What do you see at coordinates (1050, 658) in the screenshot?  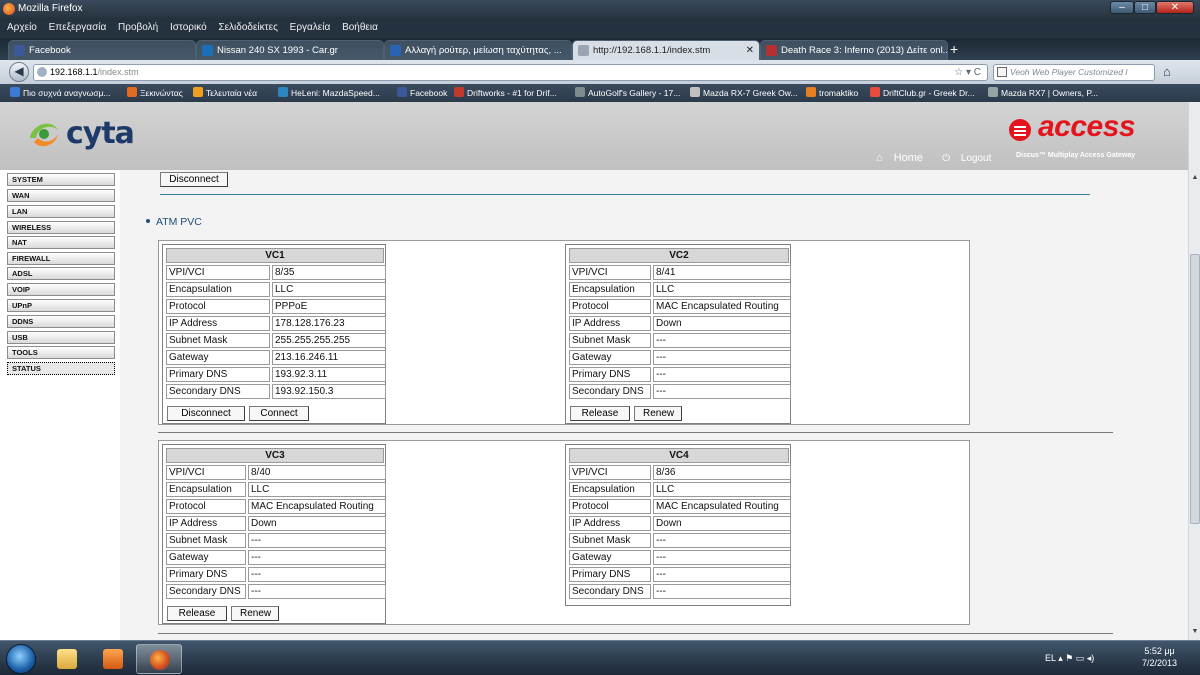 I see `language-indicator: EL` at bounding box center [1050, 658].